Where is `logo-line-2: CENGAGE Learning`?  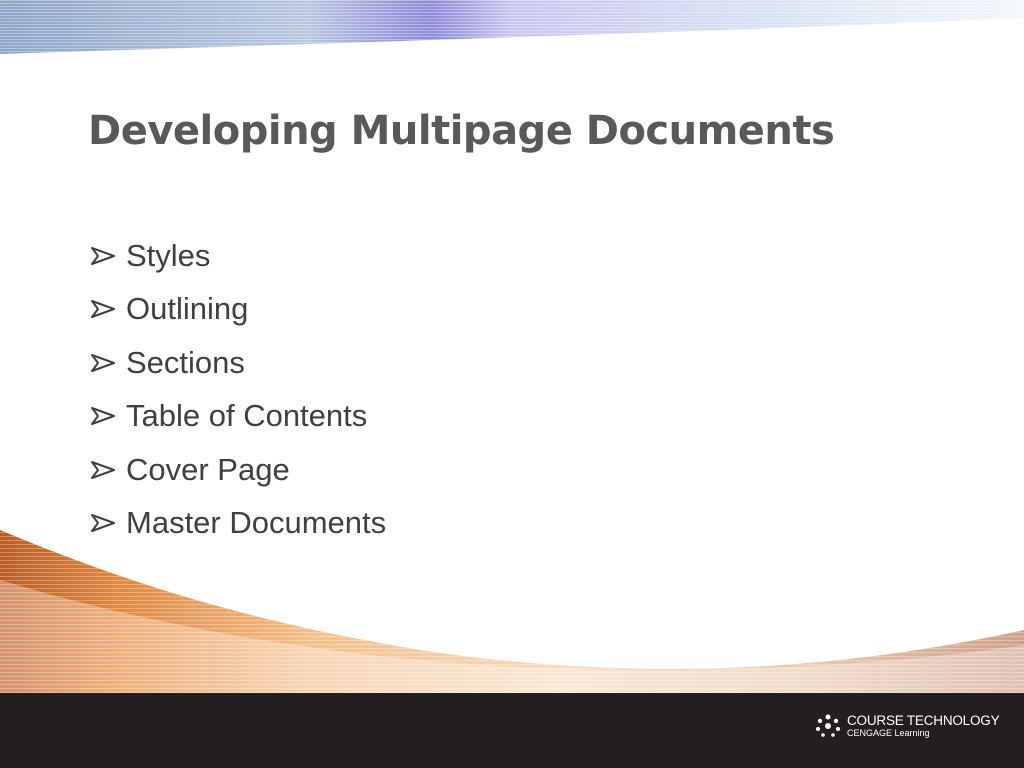
logo-line-2: CENGAGE Learning is located at coordinates (888, 733).